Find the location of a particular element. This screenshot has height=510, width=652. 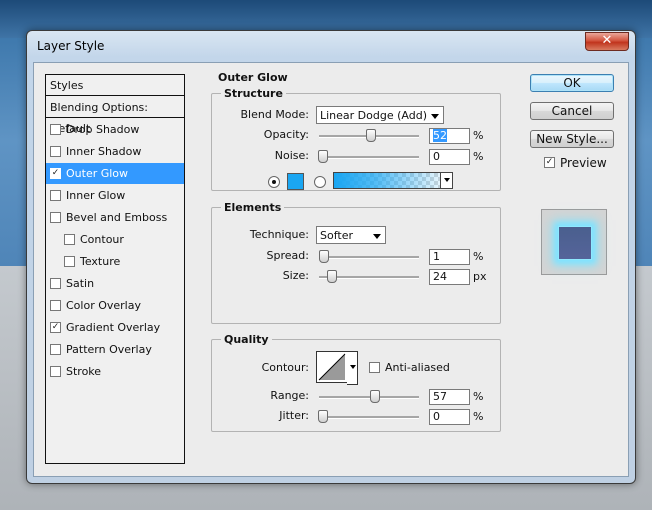

noise-slider-thumb is located at coordinates (323, 156).